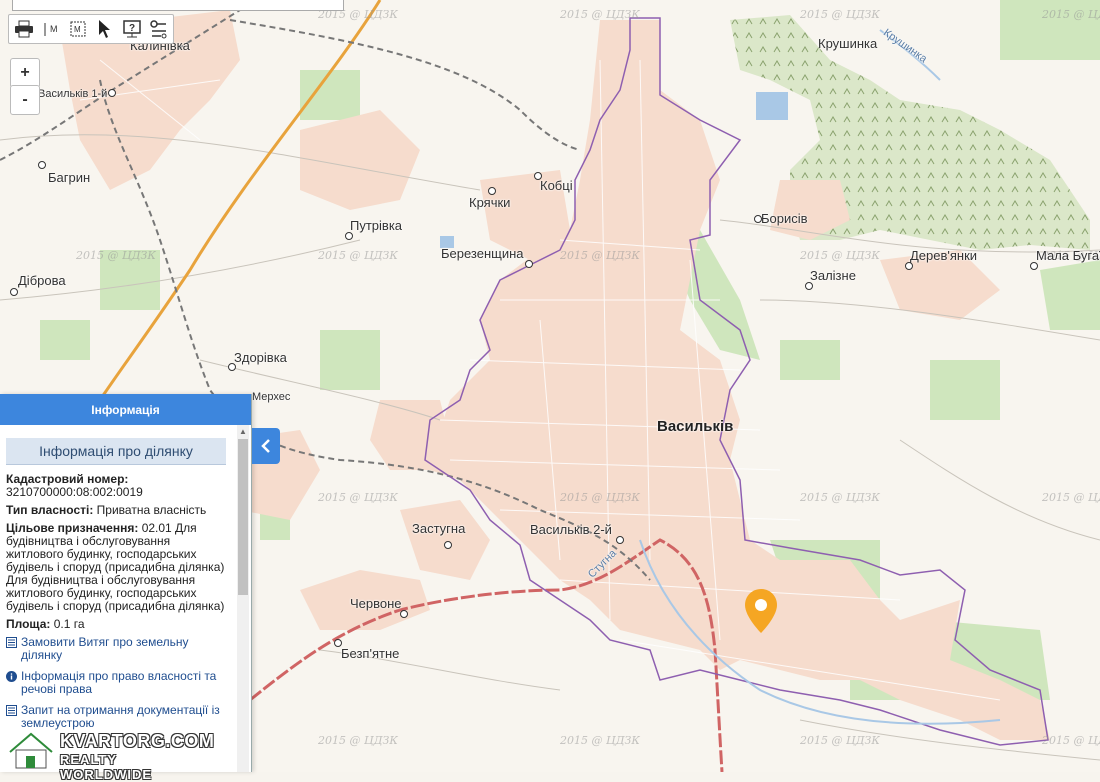 The width and height of the screenshot is (1100, 782). Describe the element at coordinates (91, 29) in the screenshot. I see `map-toolbar: M M ?` at that location.